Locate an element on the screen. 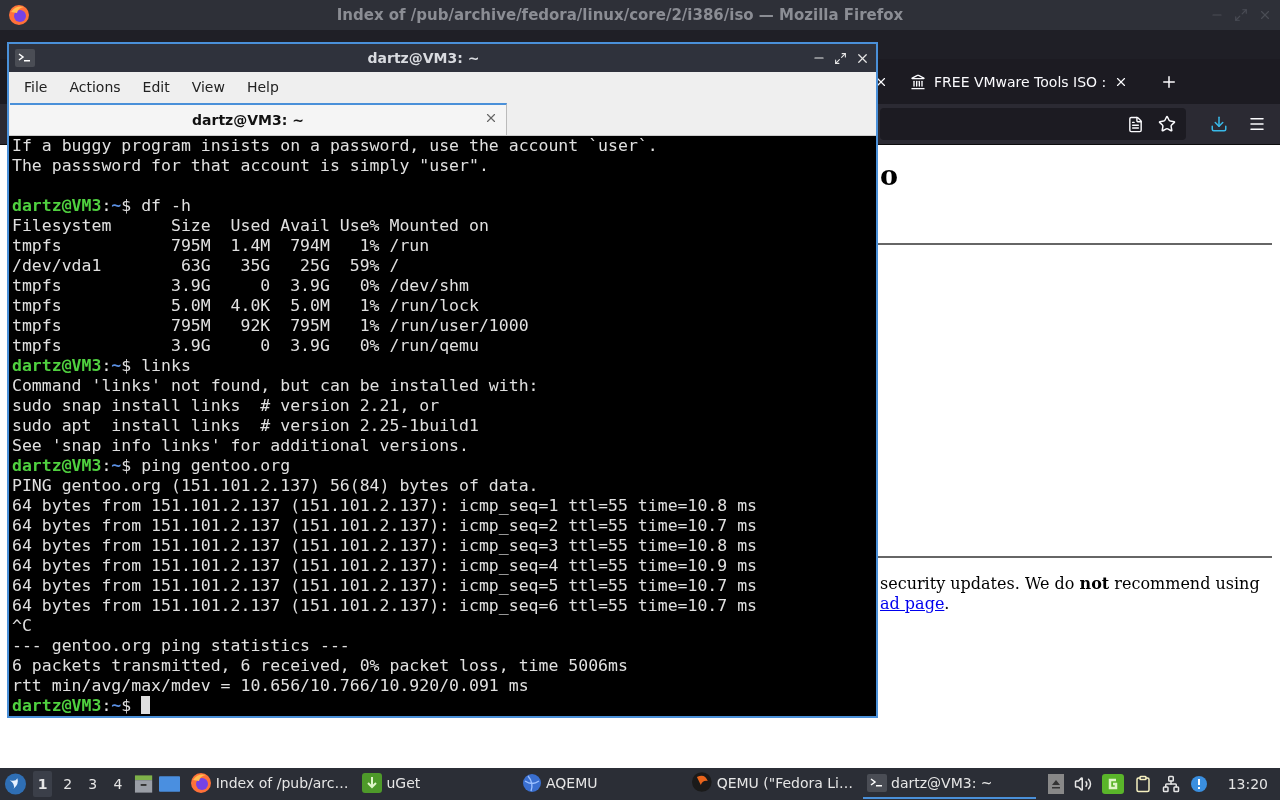 The width and height of the screenshot is (1280, 800). terminal-output: /dev/vda1 63G 35G 25G 59% / is located at coordinates (206, 265).